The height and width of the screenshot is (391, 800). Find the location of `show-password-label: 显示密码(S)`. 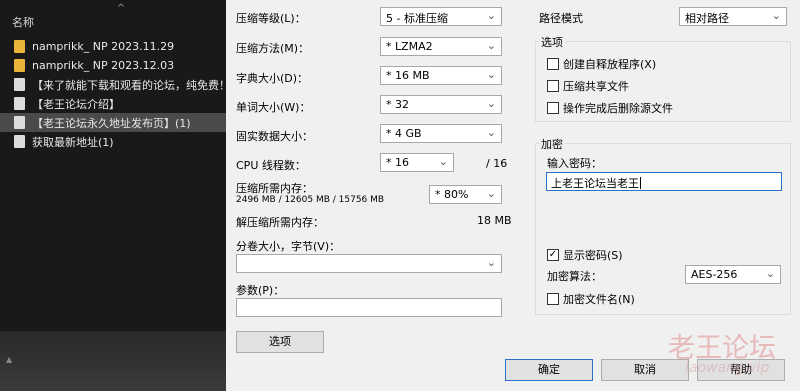

show-password-label: 显示密码(S) is located at coordinates (593, 255).